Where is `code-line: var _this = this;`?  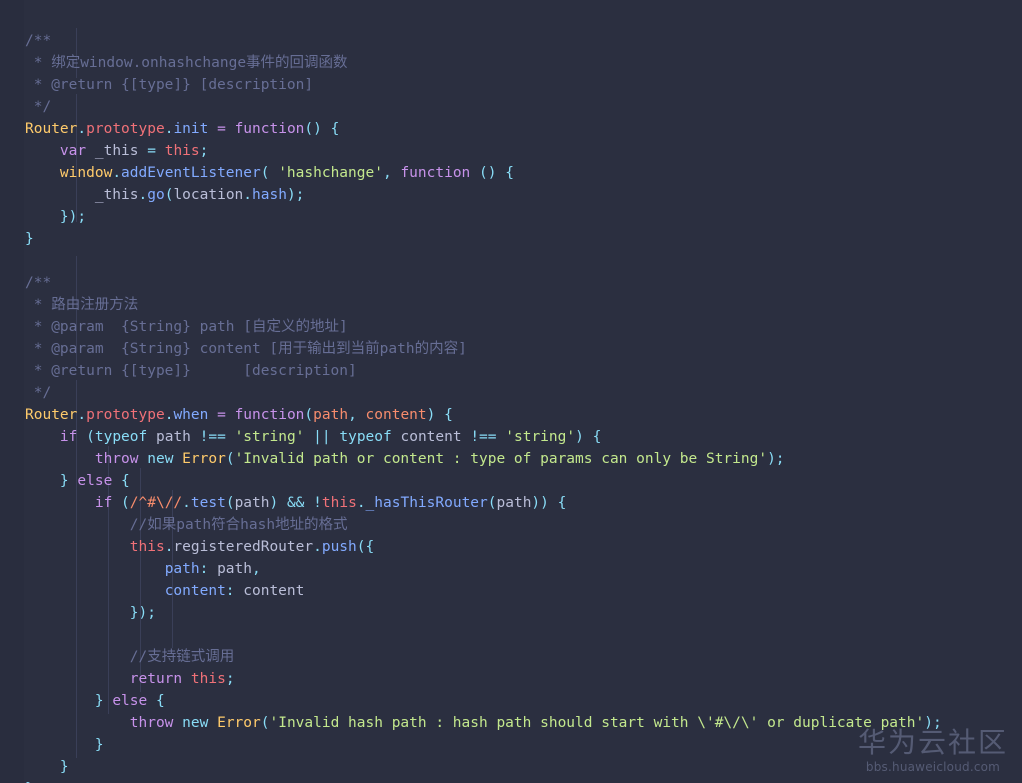 code-line: var _this = this; is located at coordinates (134, 151).